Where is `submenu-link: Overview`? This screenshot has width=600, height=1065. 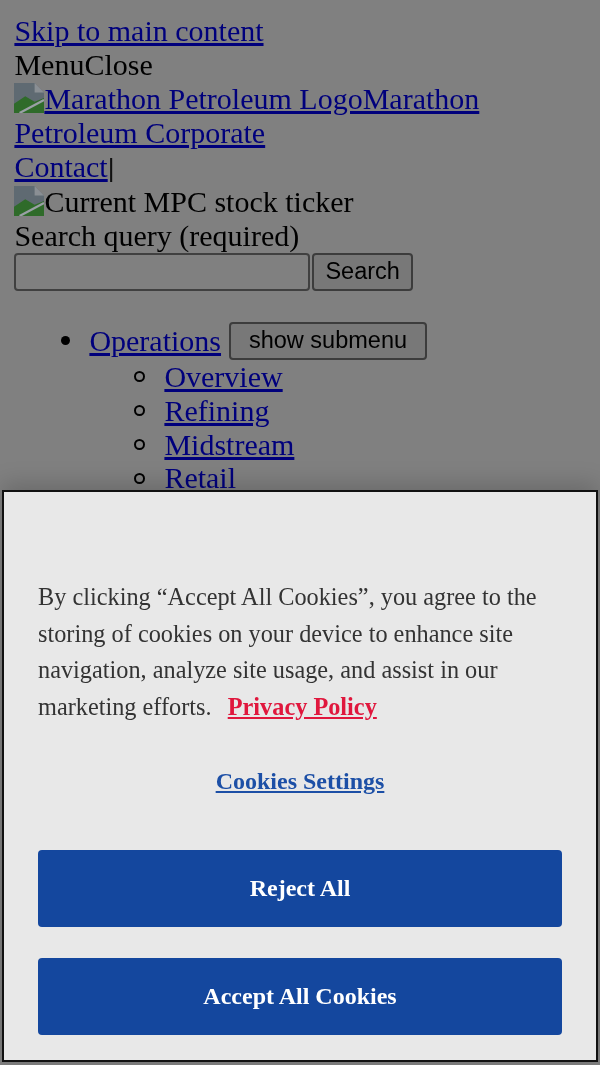
submenu-link: Overview is located at coordinates (223, 376).